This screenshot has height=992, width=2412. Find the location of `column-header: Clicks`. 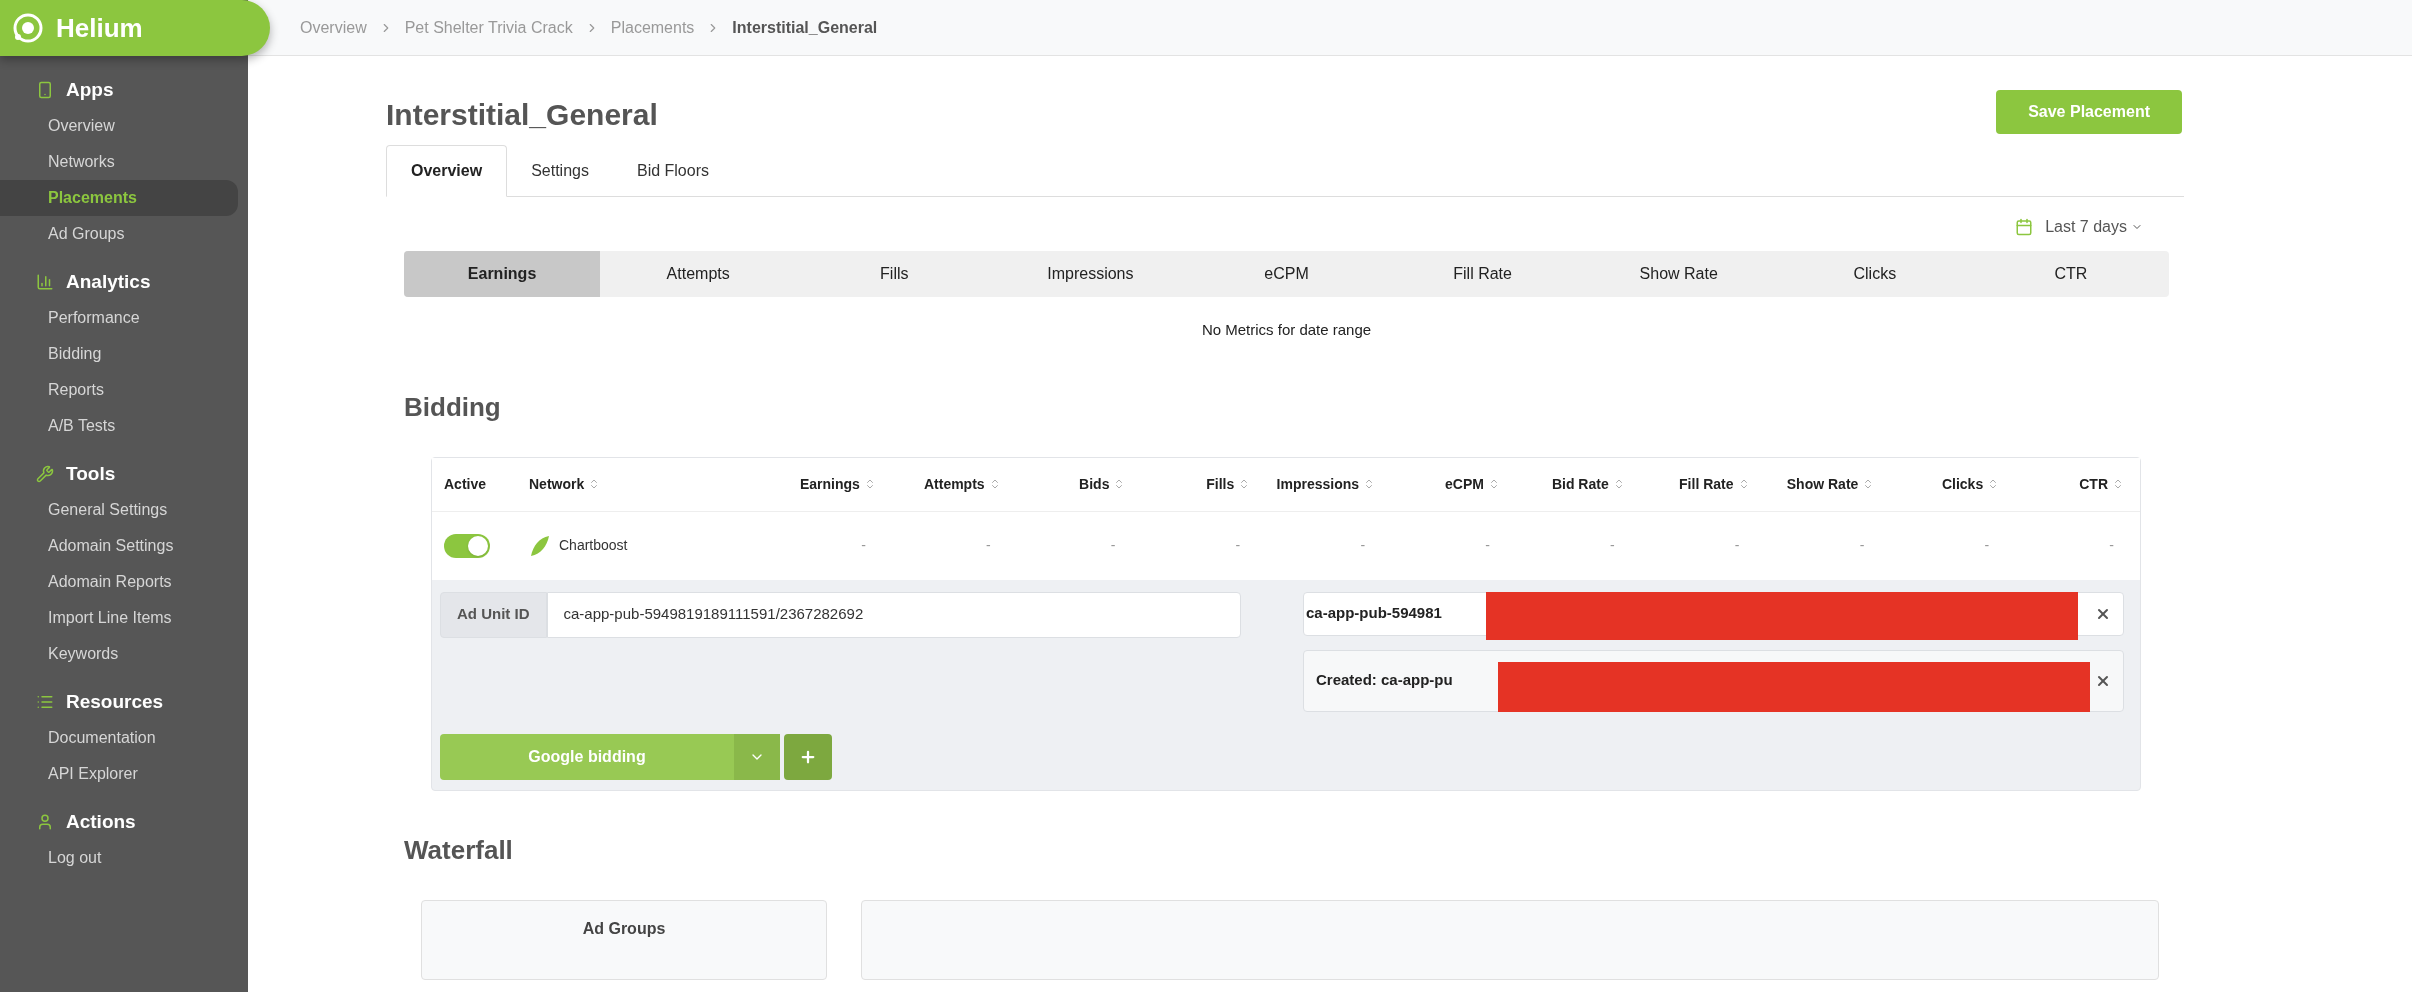

column-header: Clicks is located at coordinates (1962, 484).